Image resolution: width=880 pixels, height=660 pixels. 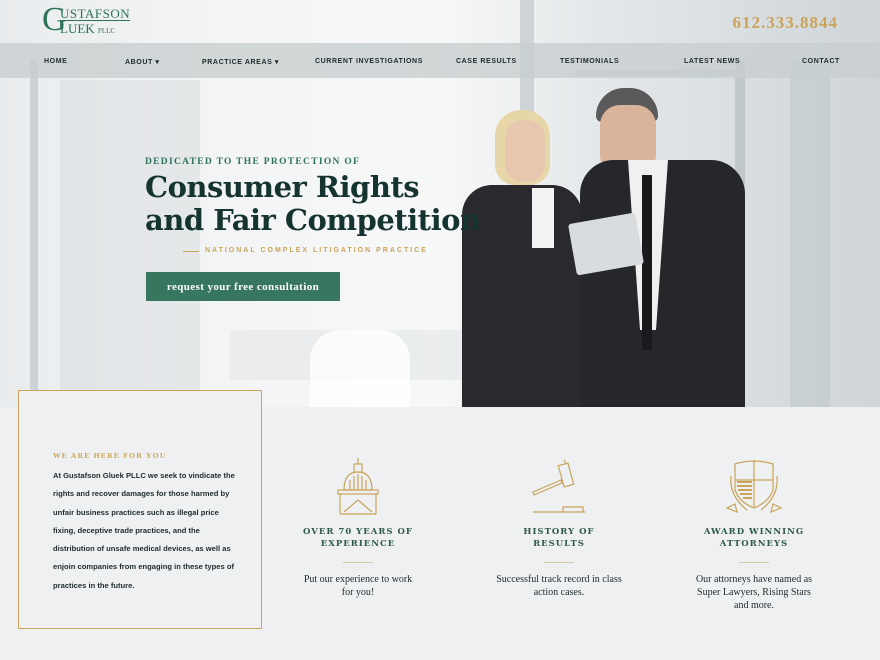 What do you see at coordinates (253, 162) in the screenshot?
I see `hero-kicker: DEDICATED TO THE PROTECTION OF` at bounding box center [253, 162].